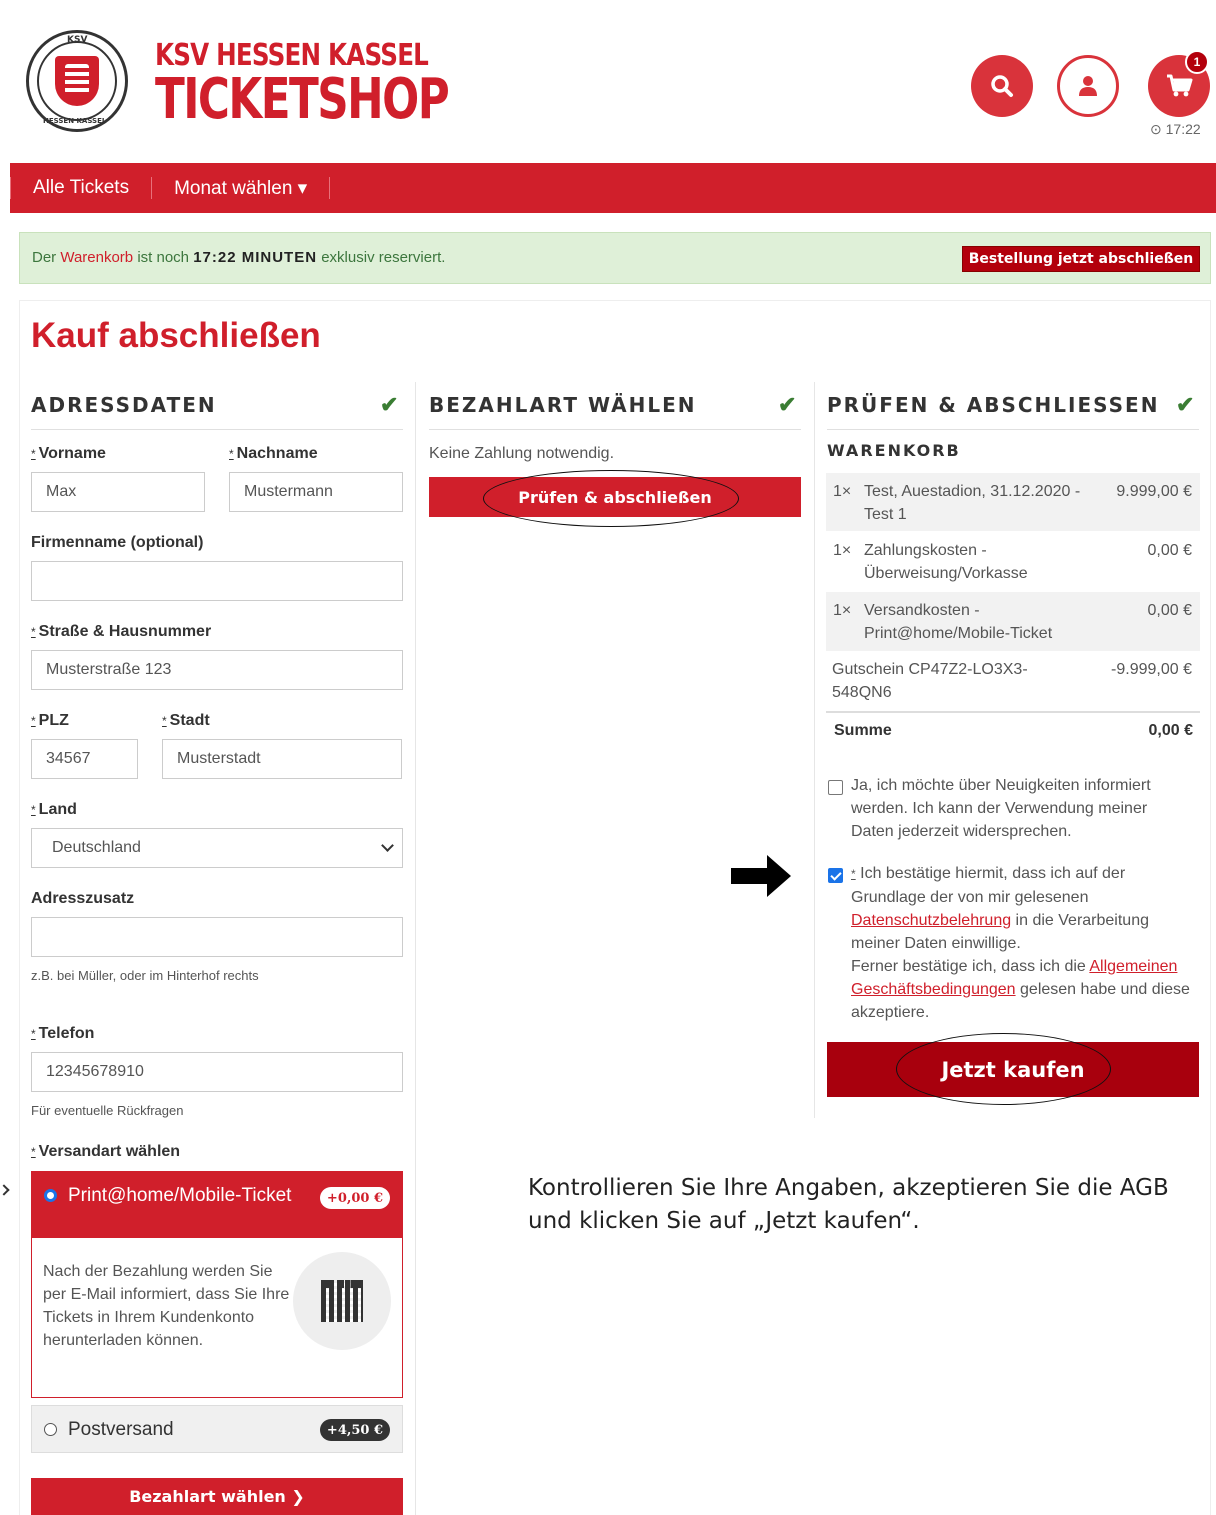 The image size is (1216, 1515). I want to click on logo-bottom-text: HESSEN KASSEL, so click(75, 121).